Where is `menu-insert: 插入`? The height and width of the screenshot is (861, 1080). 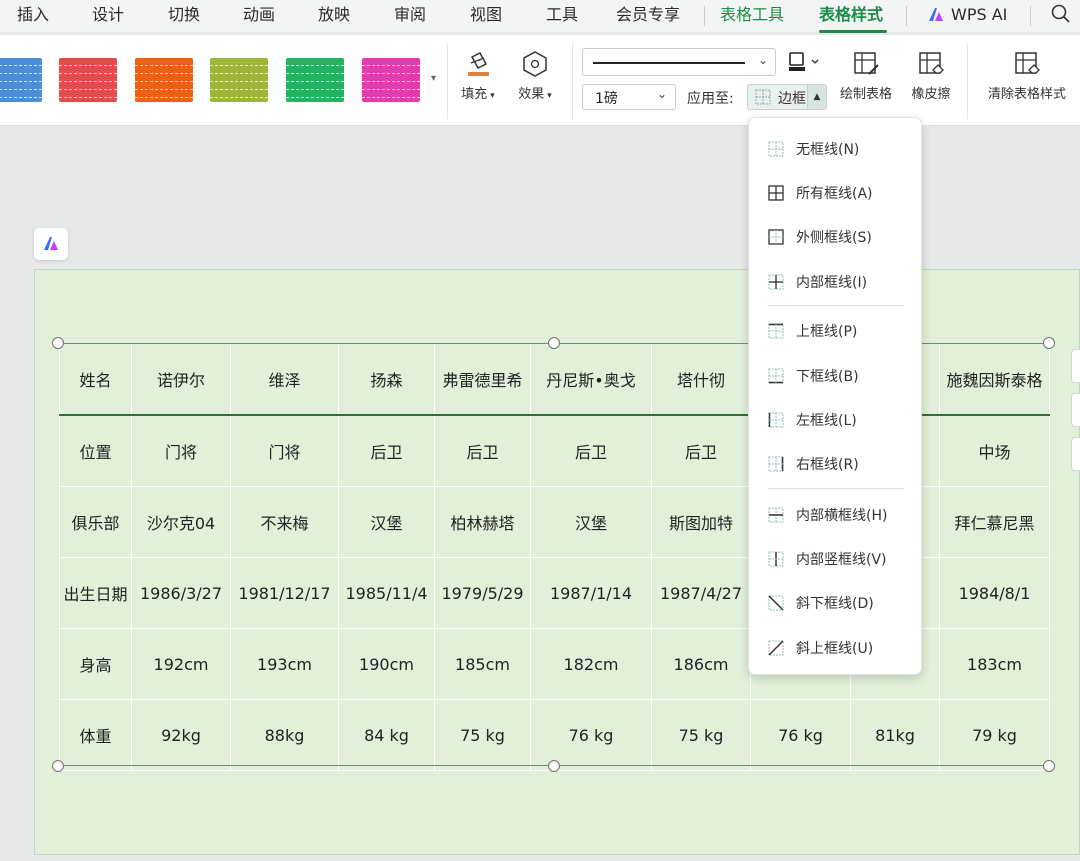
menu-insert: 插入 is located at coordinates (33, 15).